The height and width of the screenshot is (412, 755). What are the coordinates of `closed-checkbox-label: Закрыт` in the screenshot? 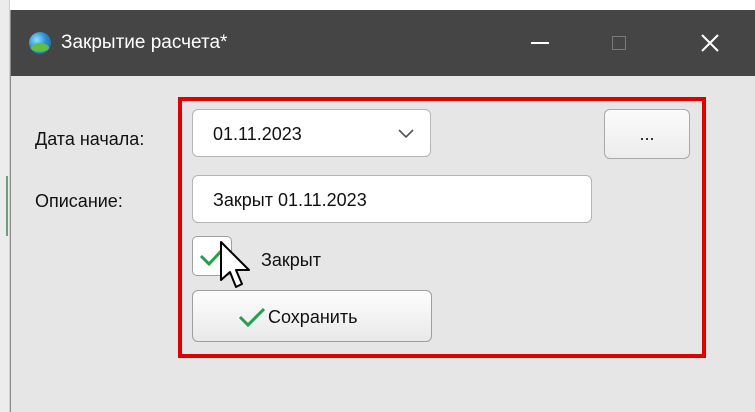 It's located at (291, 260).